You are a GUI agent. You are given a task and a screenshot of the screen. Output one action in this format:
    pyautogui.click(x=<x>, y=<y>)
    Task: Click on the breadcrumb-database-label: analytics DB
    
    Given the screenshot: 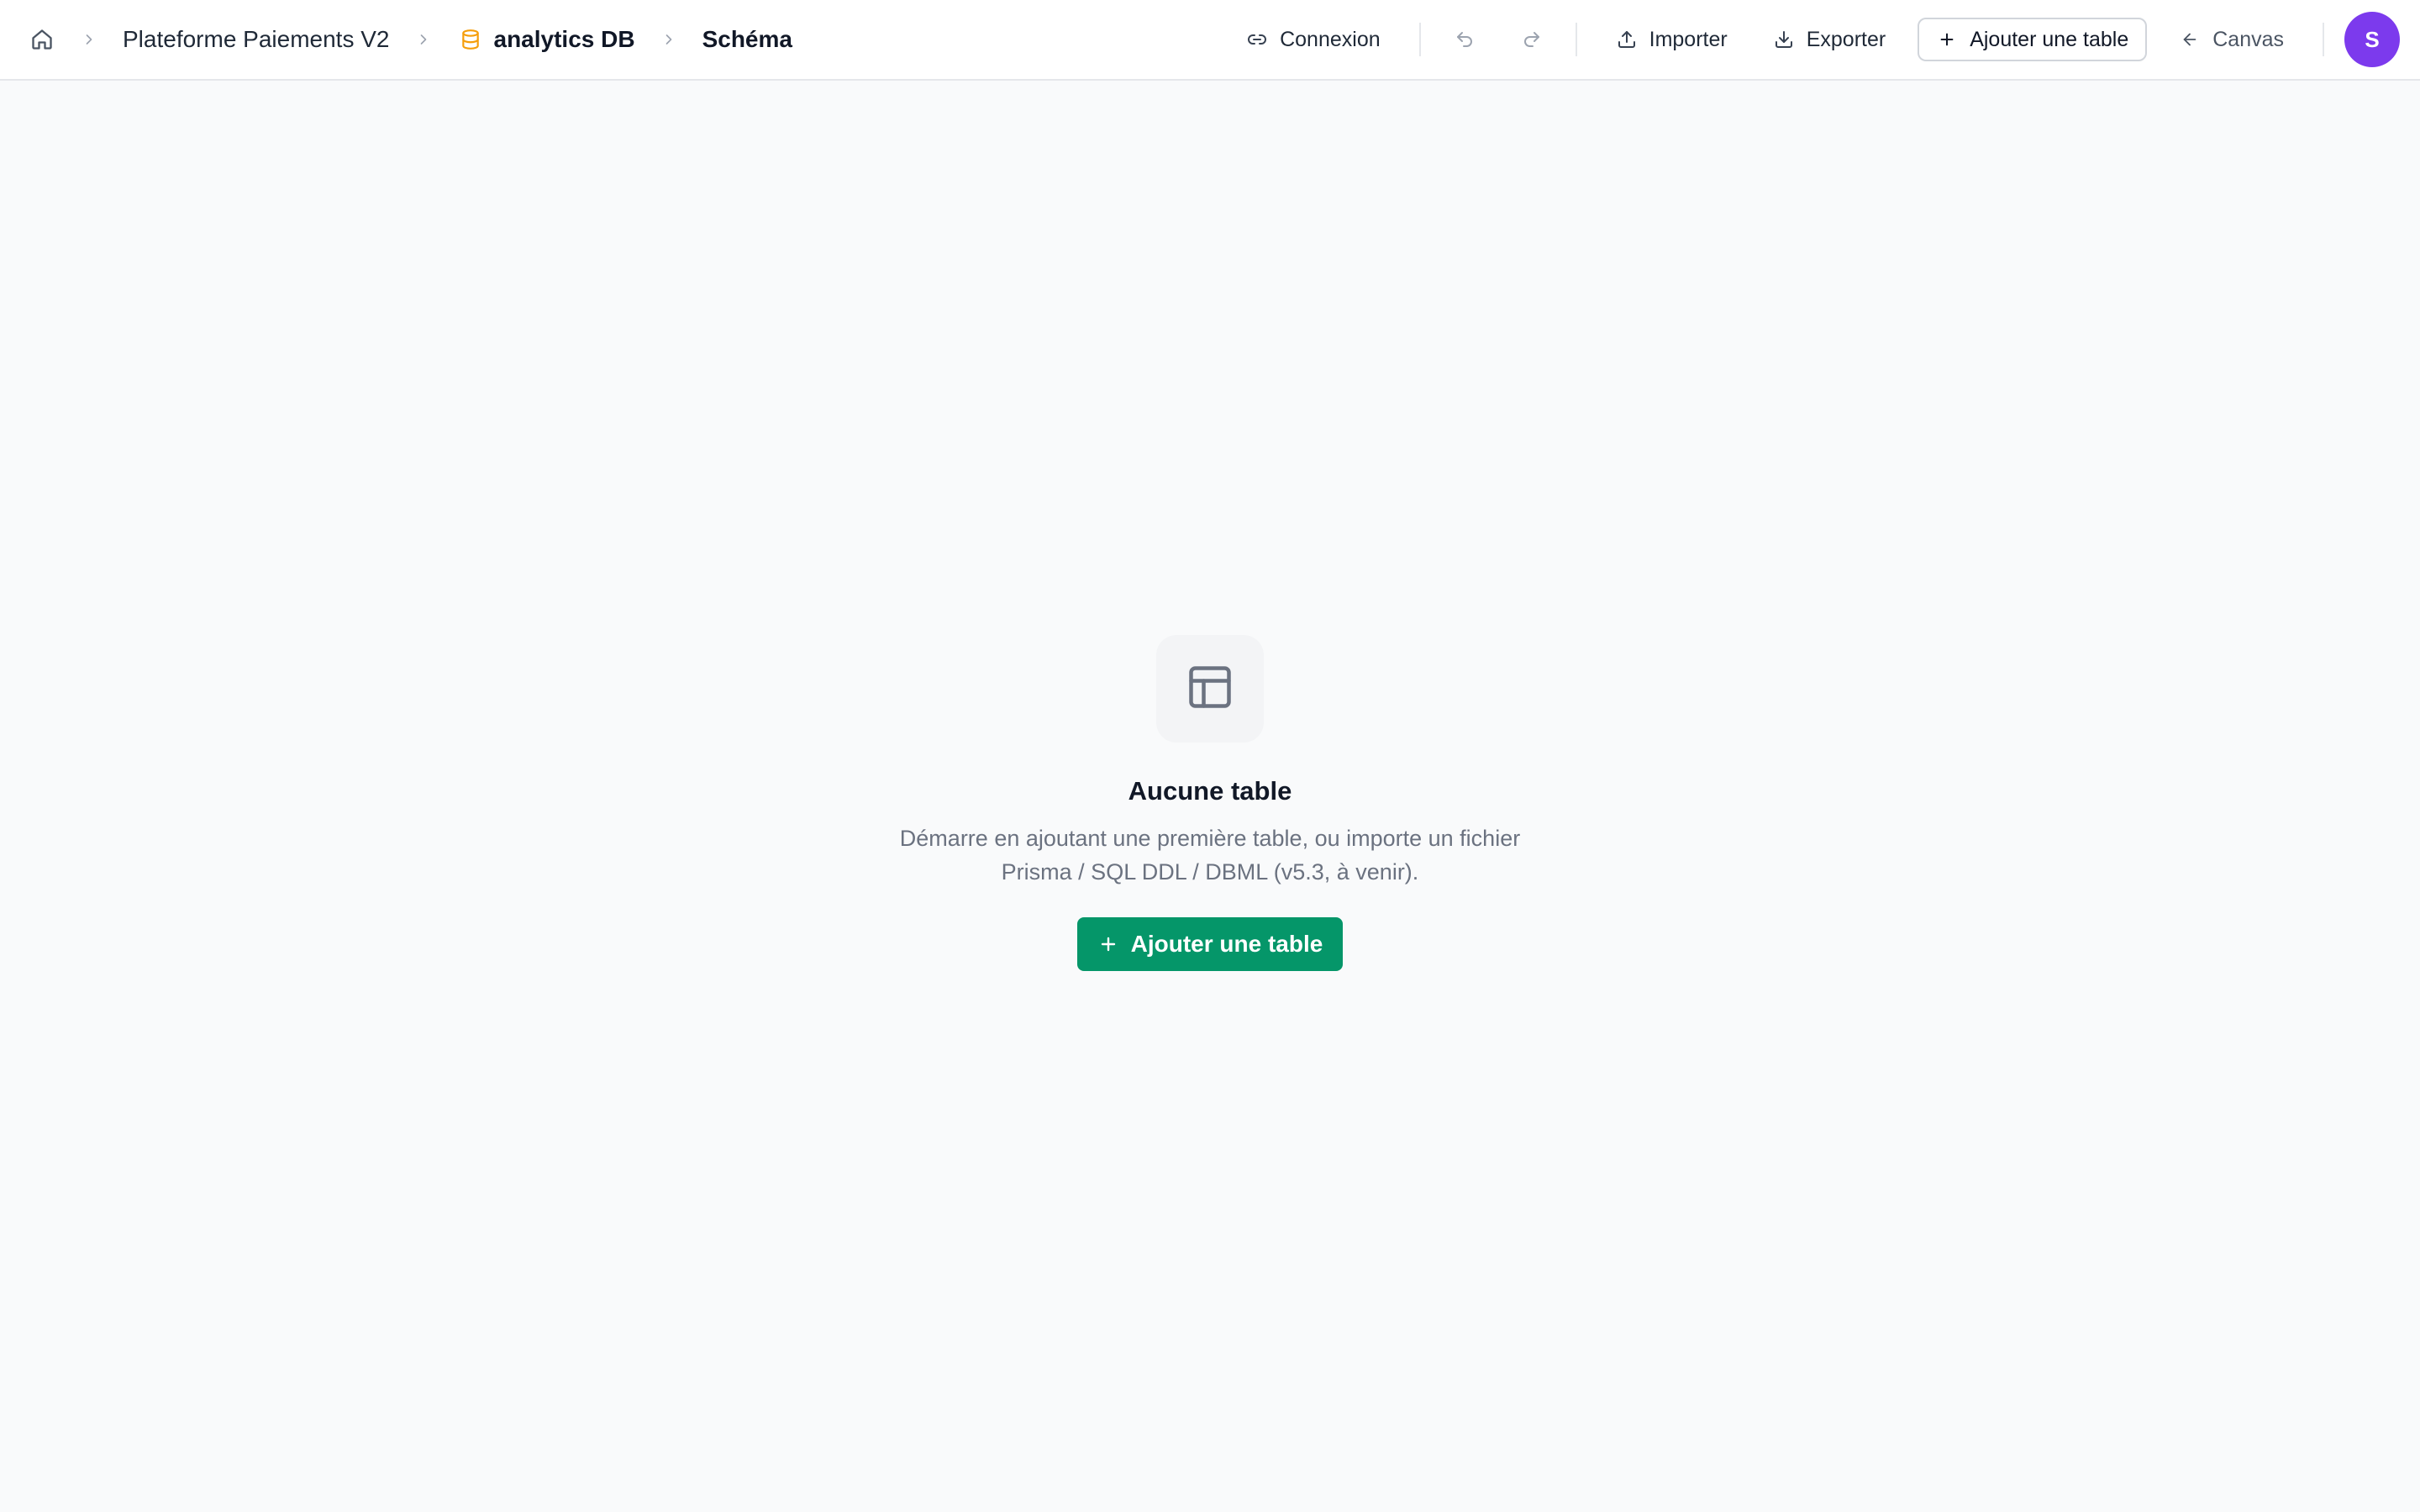 What is the action you would take?
    pyautogui.click(x=564, y=39)
    